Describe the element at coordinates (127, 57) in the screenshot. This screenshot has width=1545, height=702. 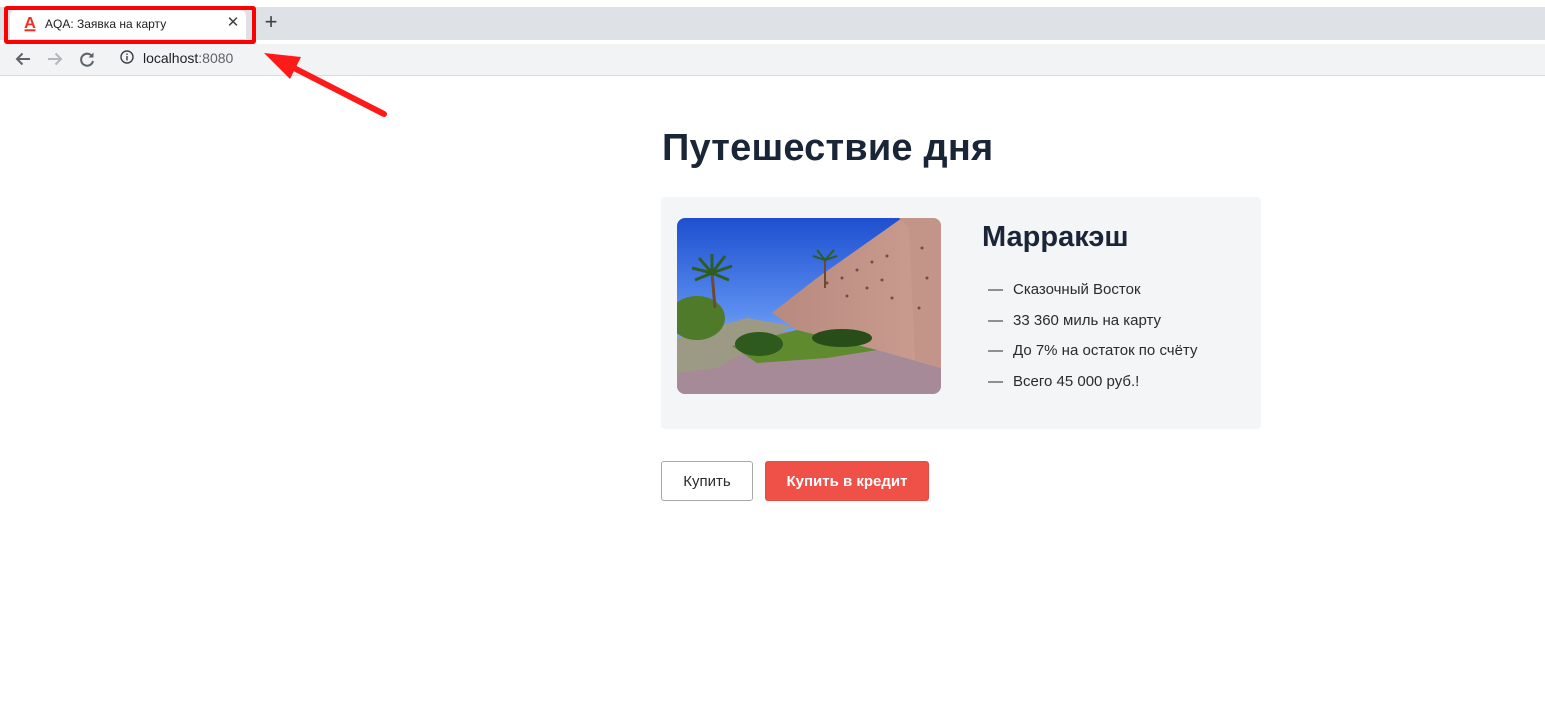
I see `info-icon` at that location.